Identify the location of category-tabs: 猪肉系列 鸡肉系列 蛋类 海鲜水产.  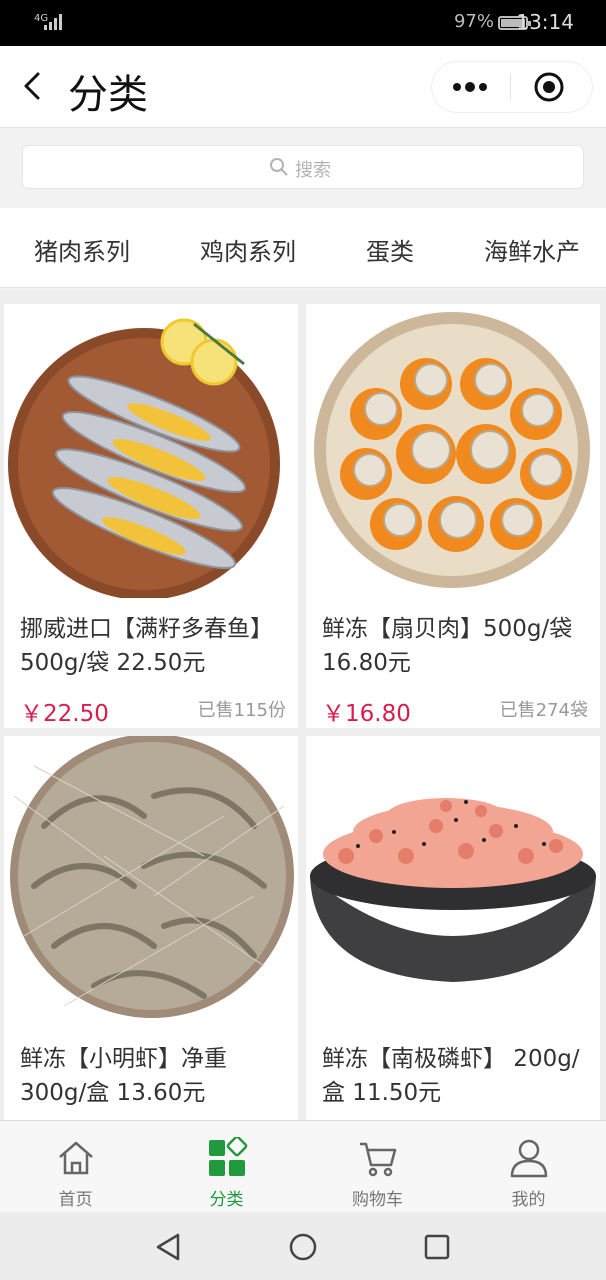
(303, 248).